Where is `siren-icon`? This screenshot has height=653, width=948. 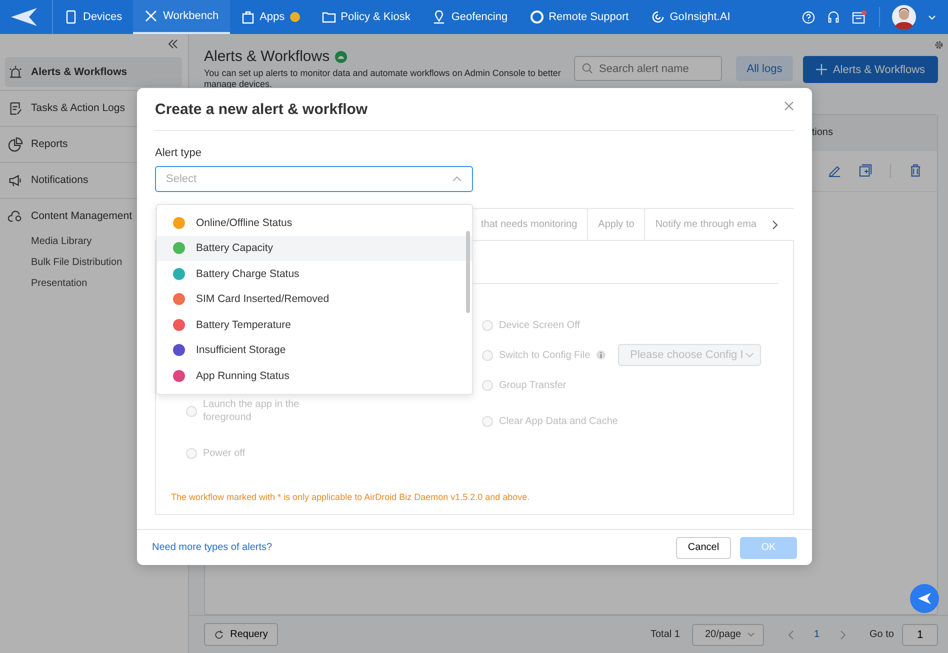 siren-icon is located at coordinates (15, 72).